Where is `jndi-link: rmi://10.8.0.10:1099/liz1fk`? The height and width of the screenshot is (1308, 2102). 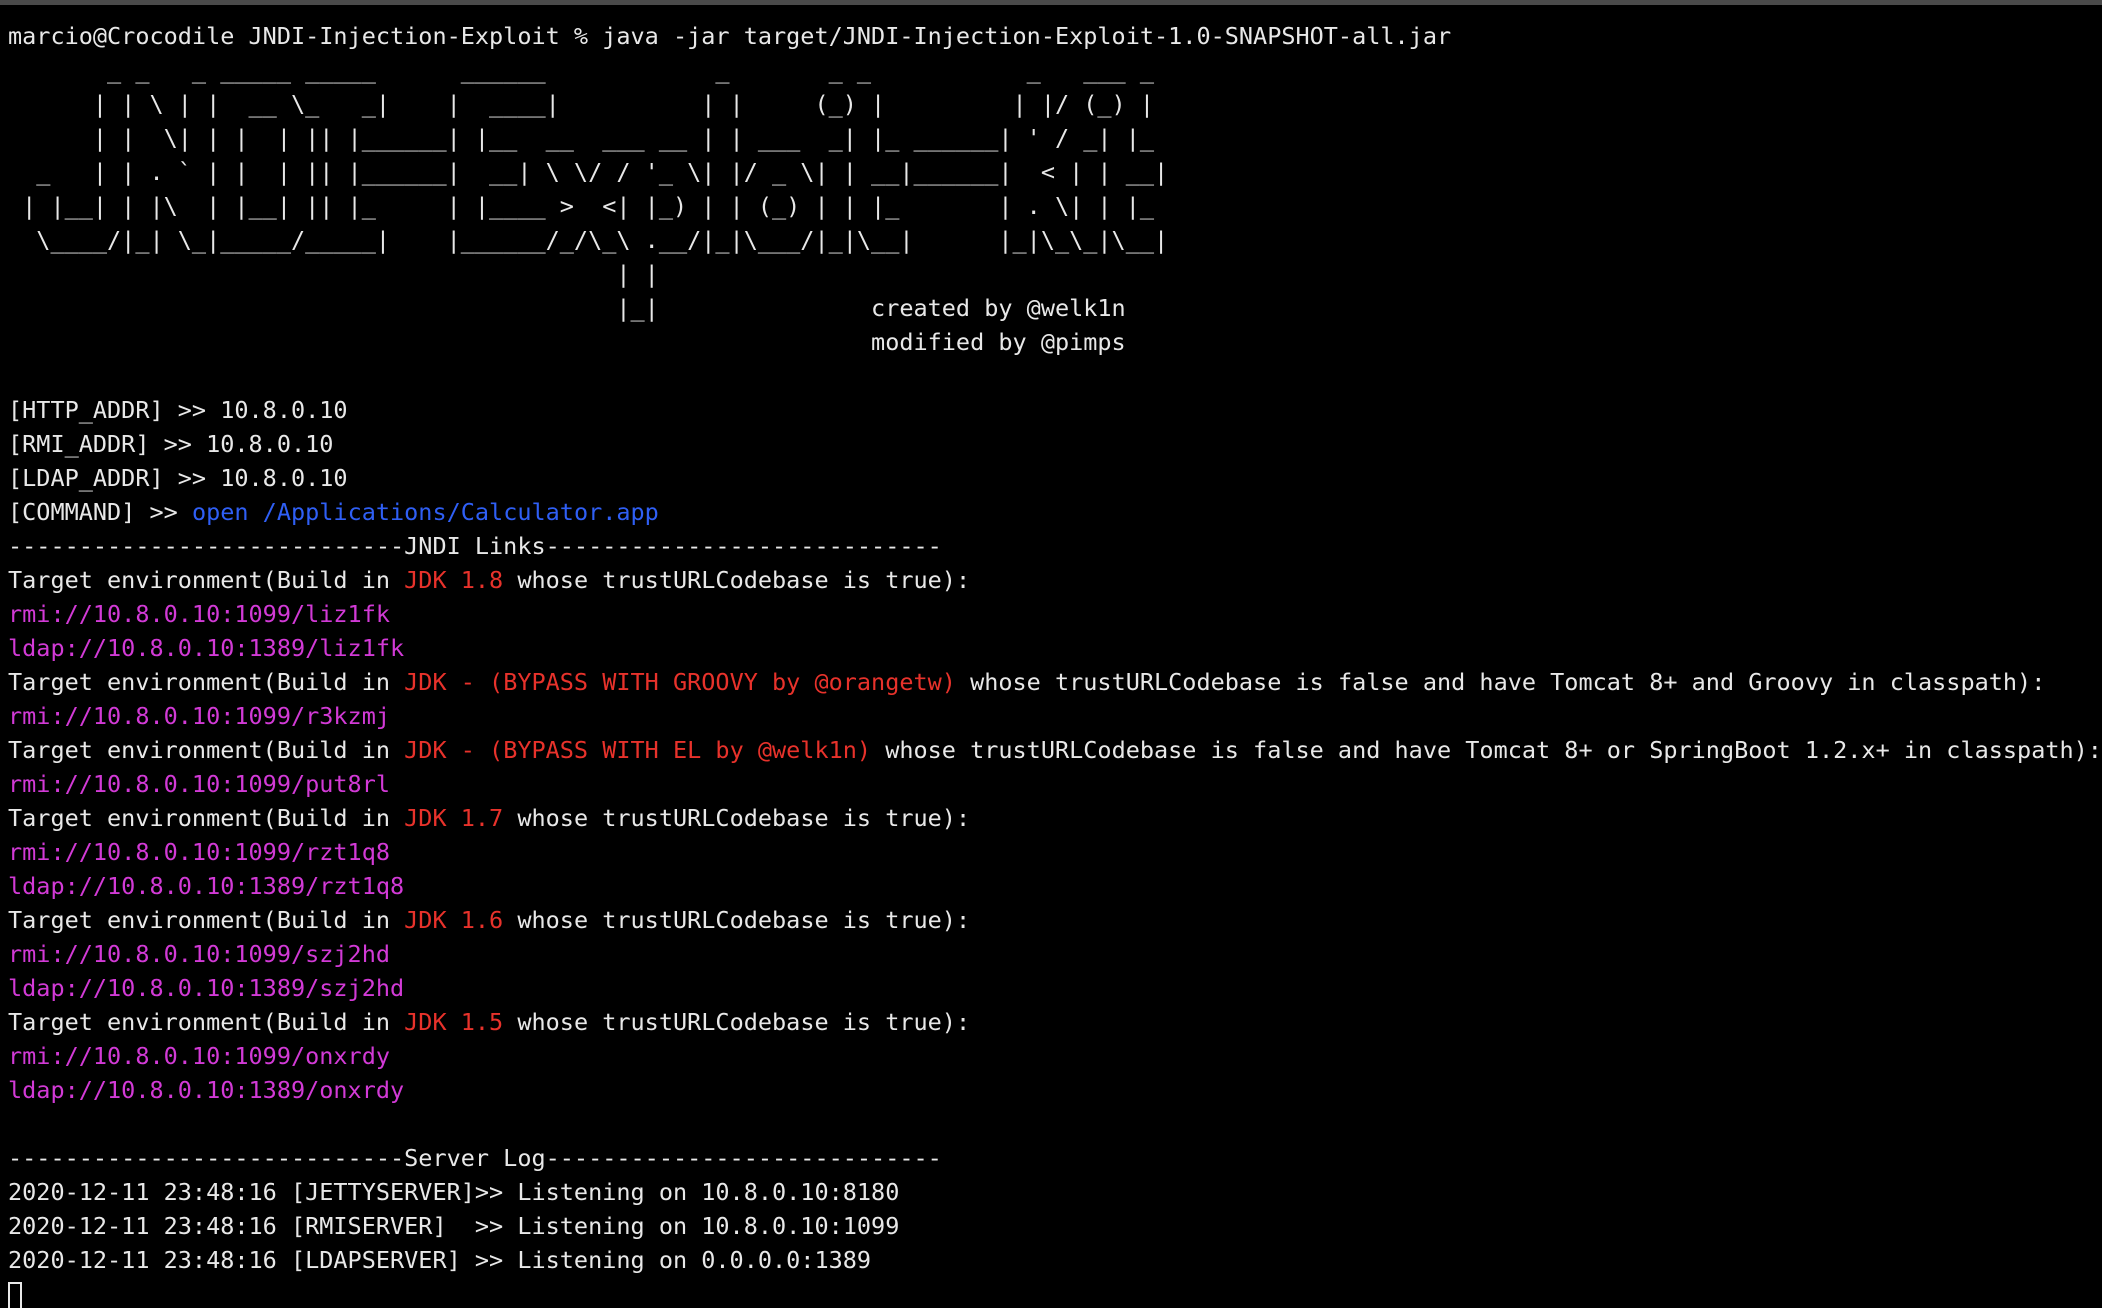
jndi-link: rmi://10.8.0.10:1099/liz1fk is located at coordinates (1055, 614).